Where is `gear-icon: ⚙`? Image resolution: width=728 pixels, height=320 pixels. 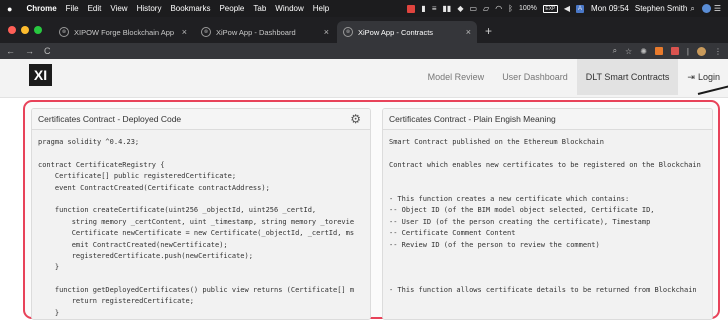 gear-icon: ⚙ is located at coordinates (355, 119).